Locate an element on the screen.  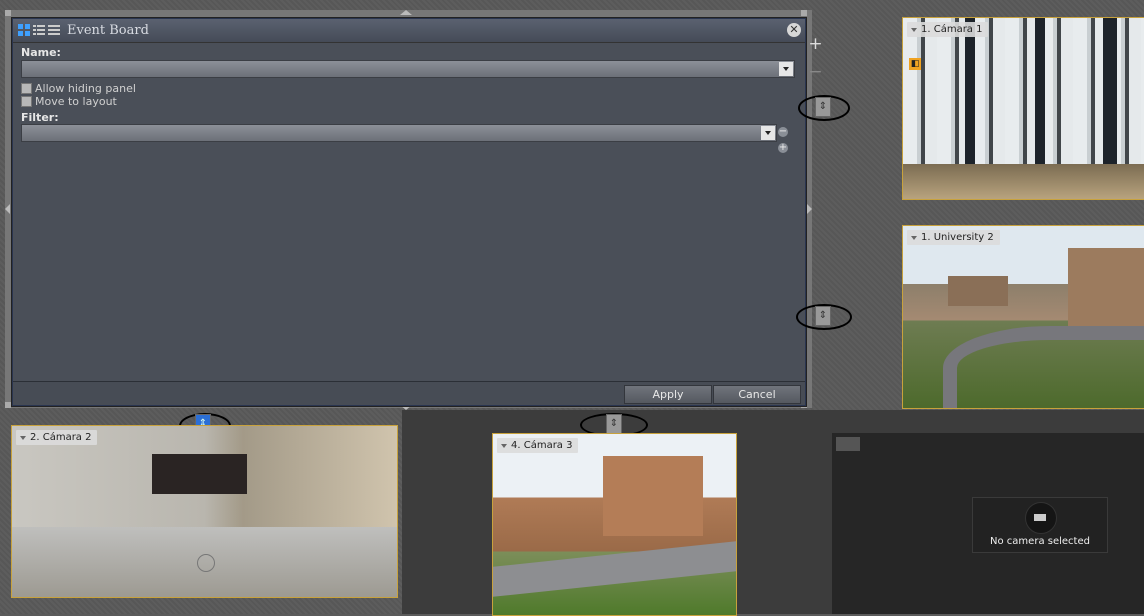
move-to-layout-checkbox: Move to layout is located at coordinates (69, 101).